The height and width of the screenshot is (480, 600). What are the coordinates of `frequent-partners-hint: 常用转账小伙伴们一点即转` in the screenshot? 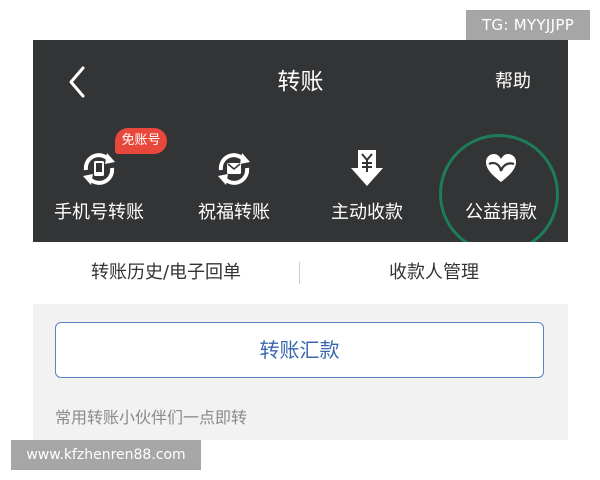 It's located at (151, 417).